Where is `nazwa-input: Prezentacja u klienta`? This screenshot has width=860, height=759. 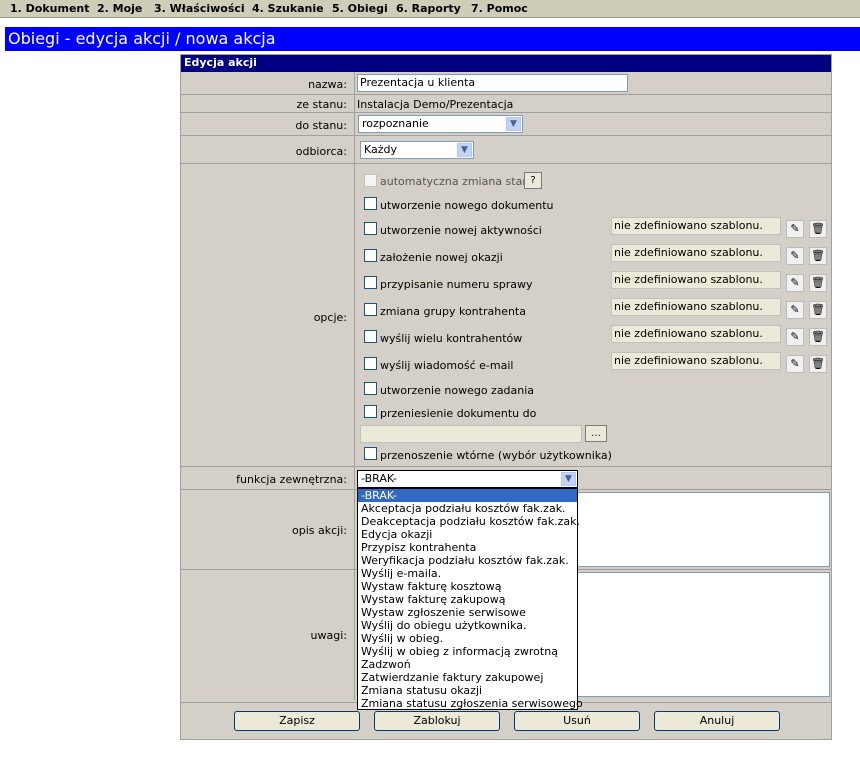
nazwa-input: Prezentacja u klienta is located at coordinates (492, 83).